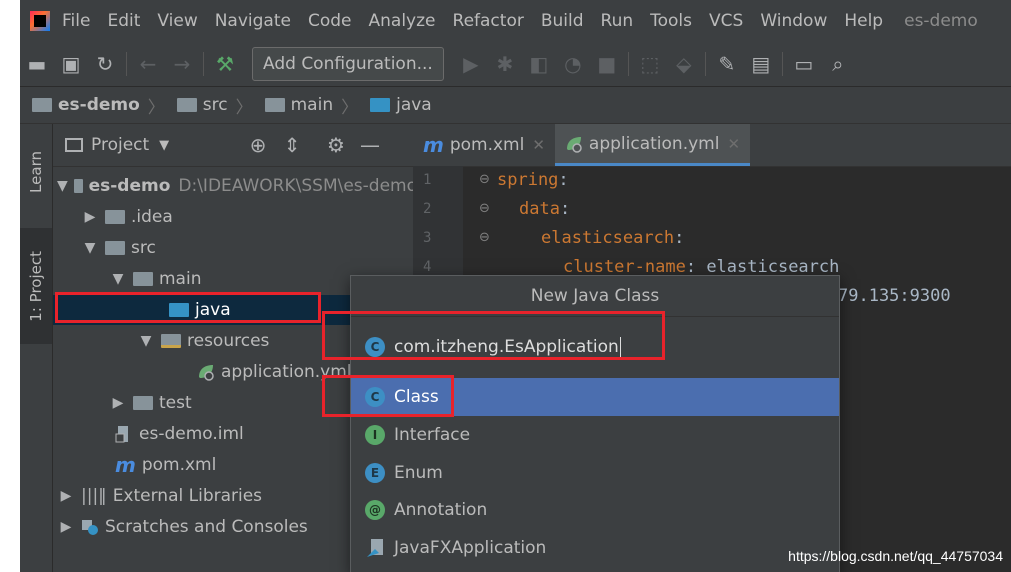  What do you see at coordinates (595, 397) in the screenshot?
I see `kind-option-class: C Class` at bounding box center [595, 397].